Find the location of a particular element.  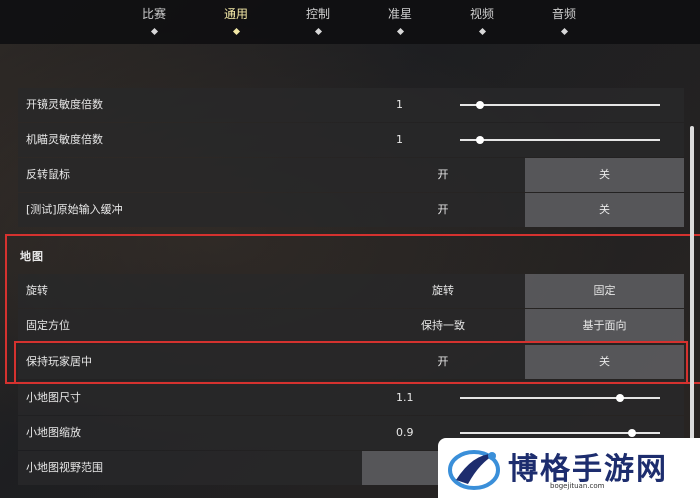

setting-row-ironsight-sensitivity: 机瞄灵敏度倍数 1 is located at coordinates (351, 140).